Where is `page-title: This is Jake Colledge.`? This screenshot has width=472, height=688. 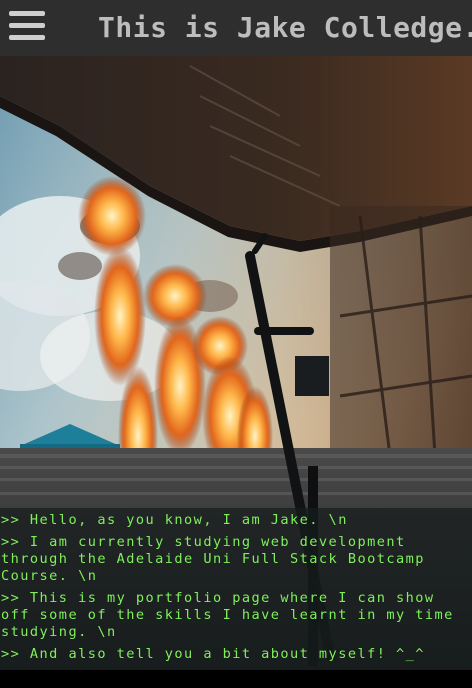 page-title: This is Jake Colledge. is located at coordinates (285, 27).